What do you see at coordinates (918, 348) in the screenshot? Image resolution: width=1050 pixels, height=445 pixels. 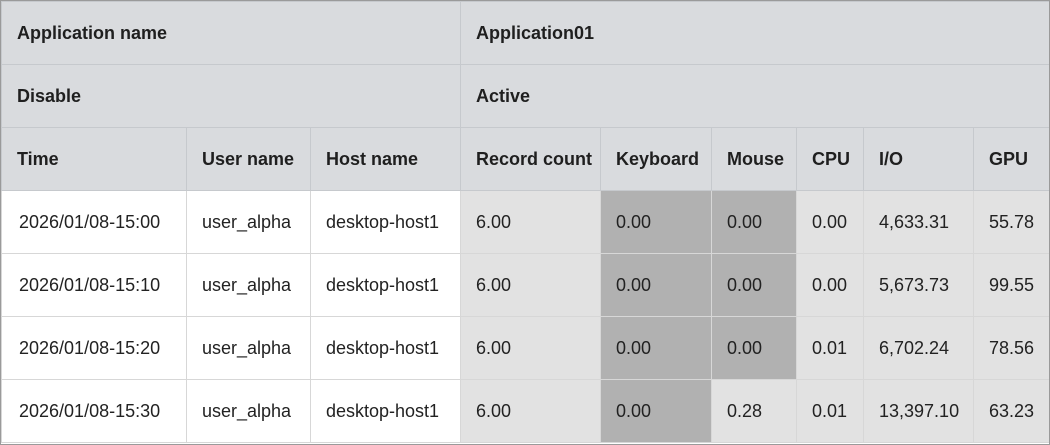 I see `io-cell: 6,702.24` at bounding box center [918, 348].